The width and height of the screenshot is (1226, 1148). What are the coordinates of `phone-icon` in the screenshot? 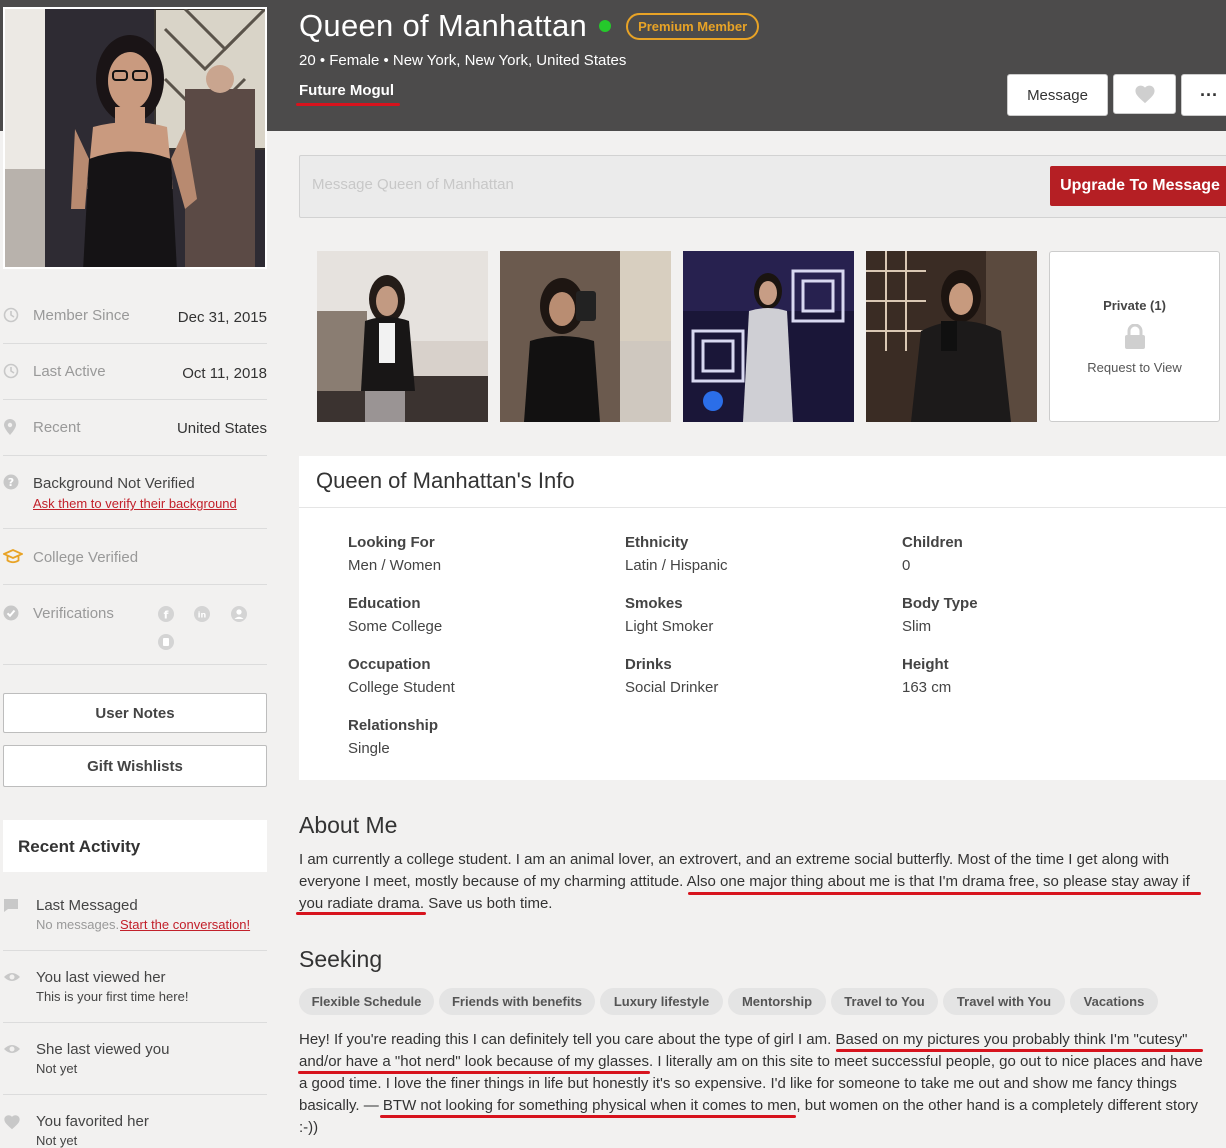 It's located at (166, 642).